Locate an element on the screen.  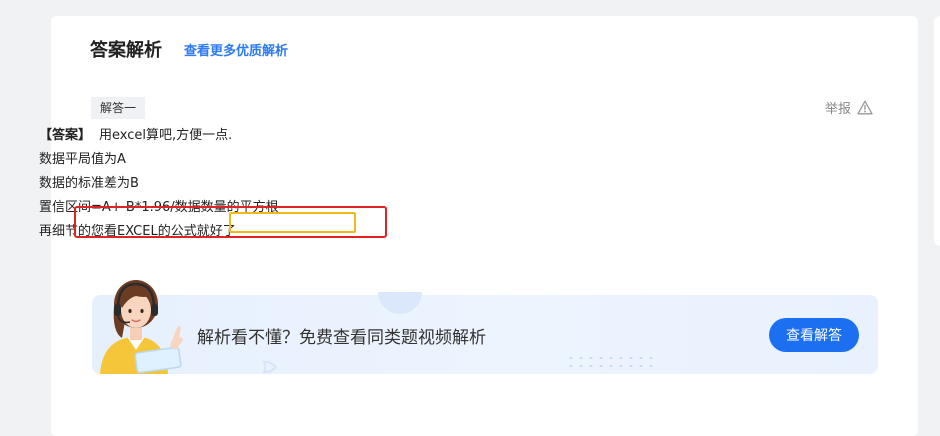
answer-line: 数据平局值为A is located at coordinates (82, 159).